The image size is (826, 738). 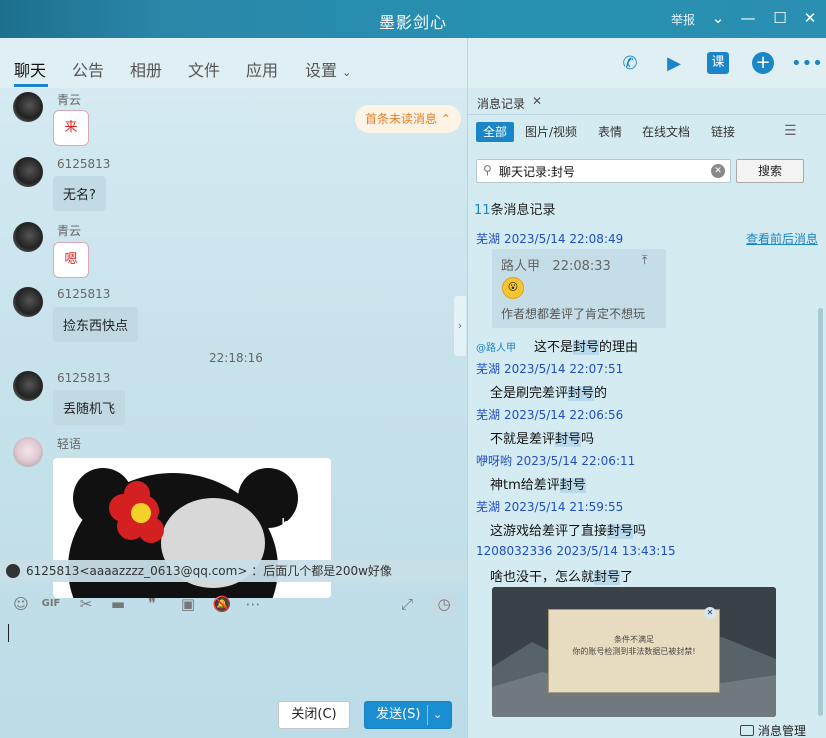 What do you see at coordinates (551, 132) in the screenshot?
I see `filter-images-videos: 图片/视频` at bounding box center [551, 132].